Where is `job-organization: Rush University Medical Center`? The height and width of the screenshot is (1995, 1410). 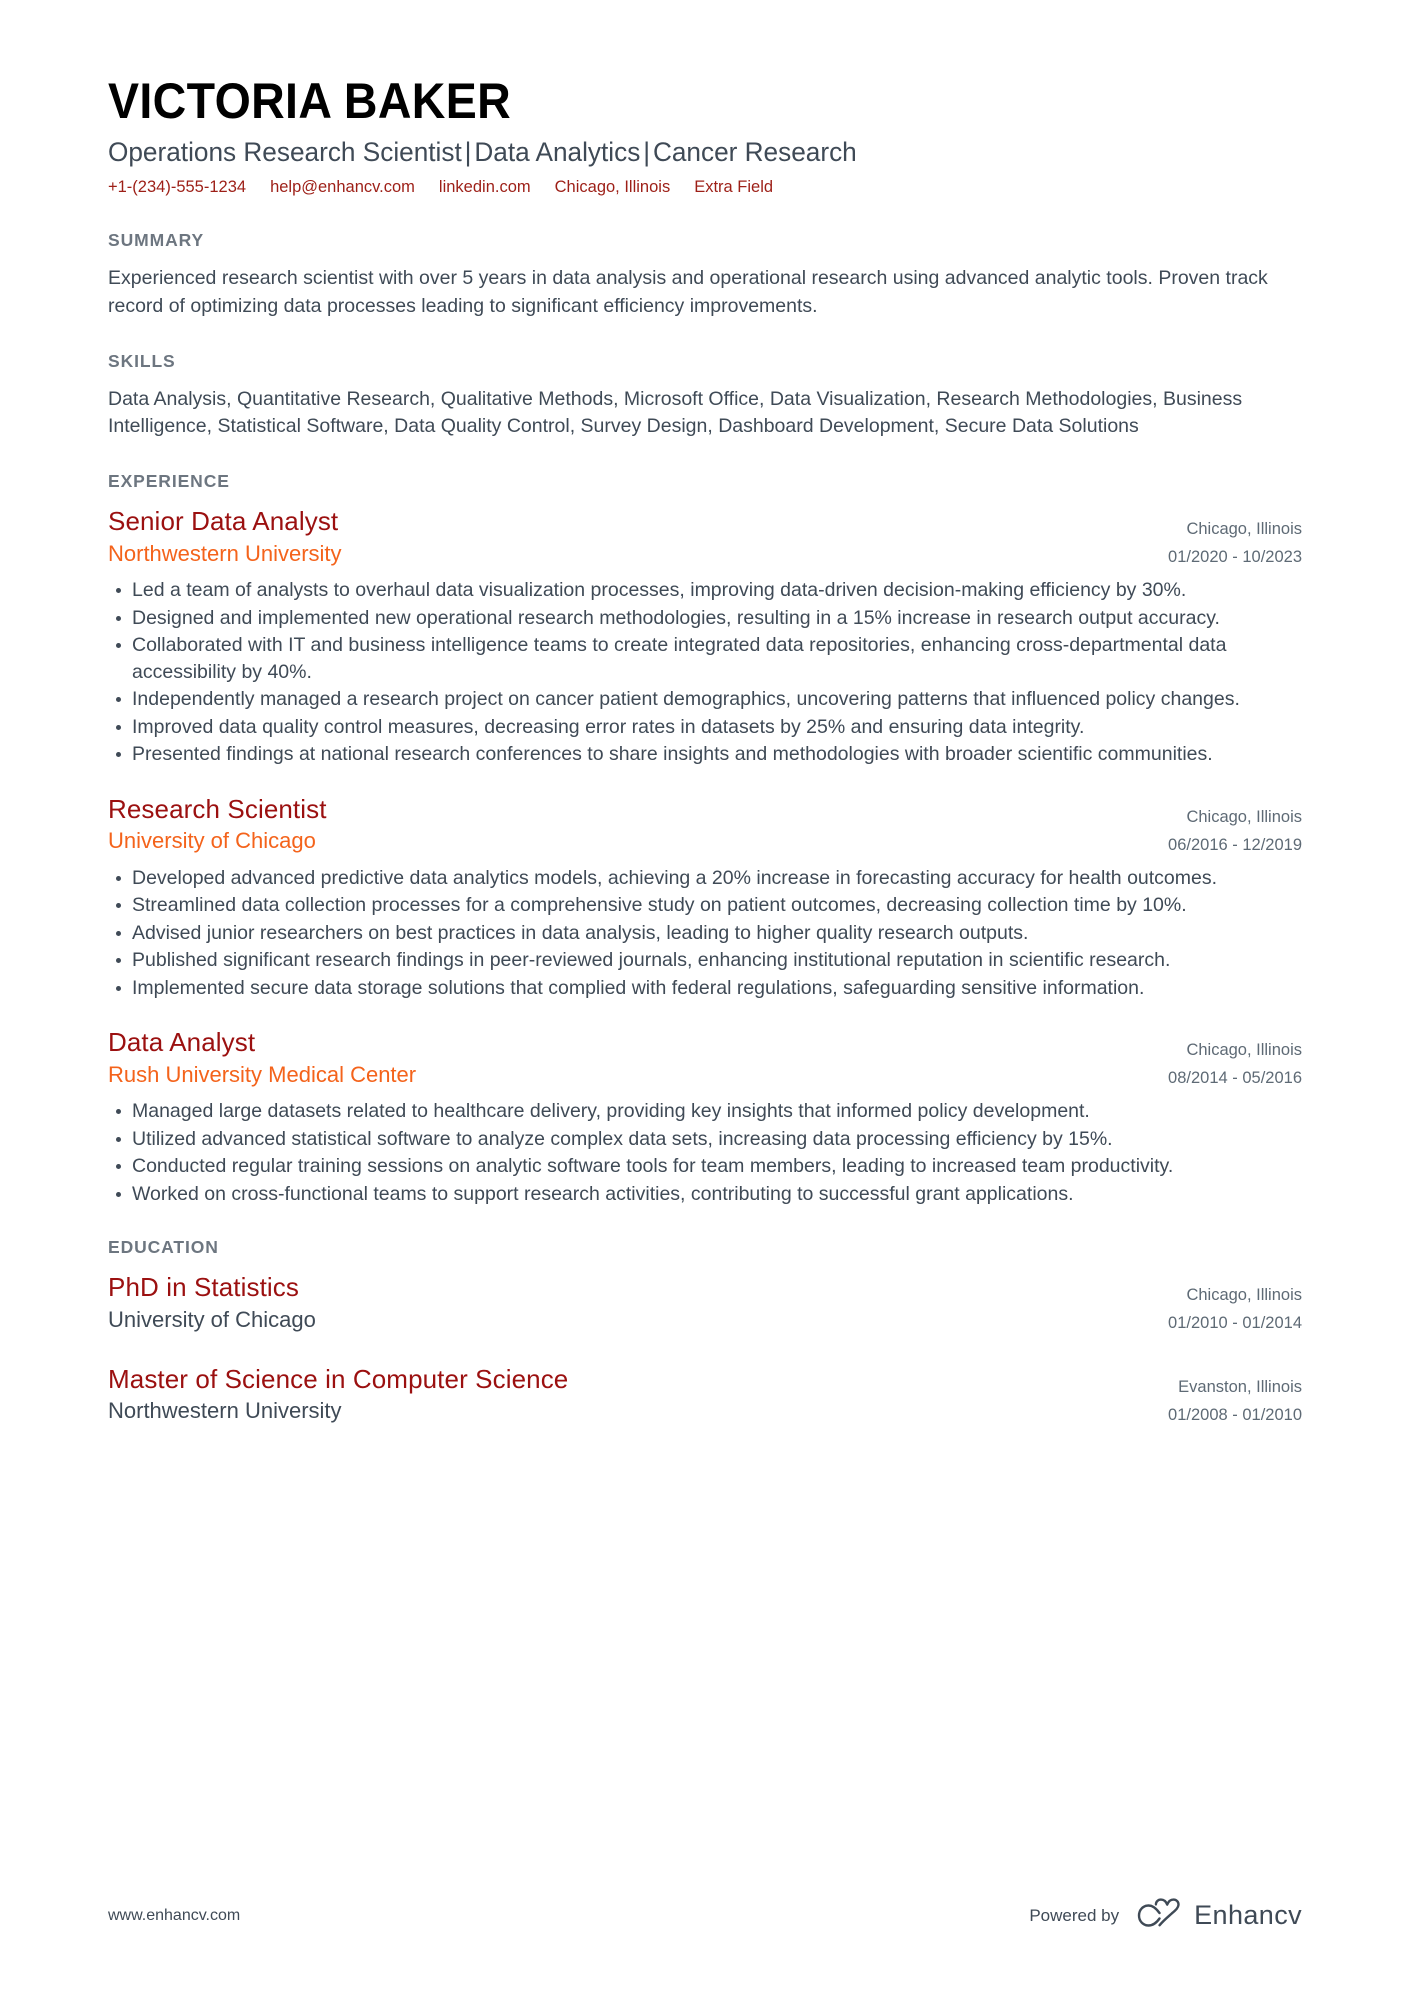
job-organization: Rush University Medical Center is located at coordinates (262, 1074).